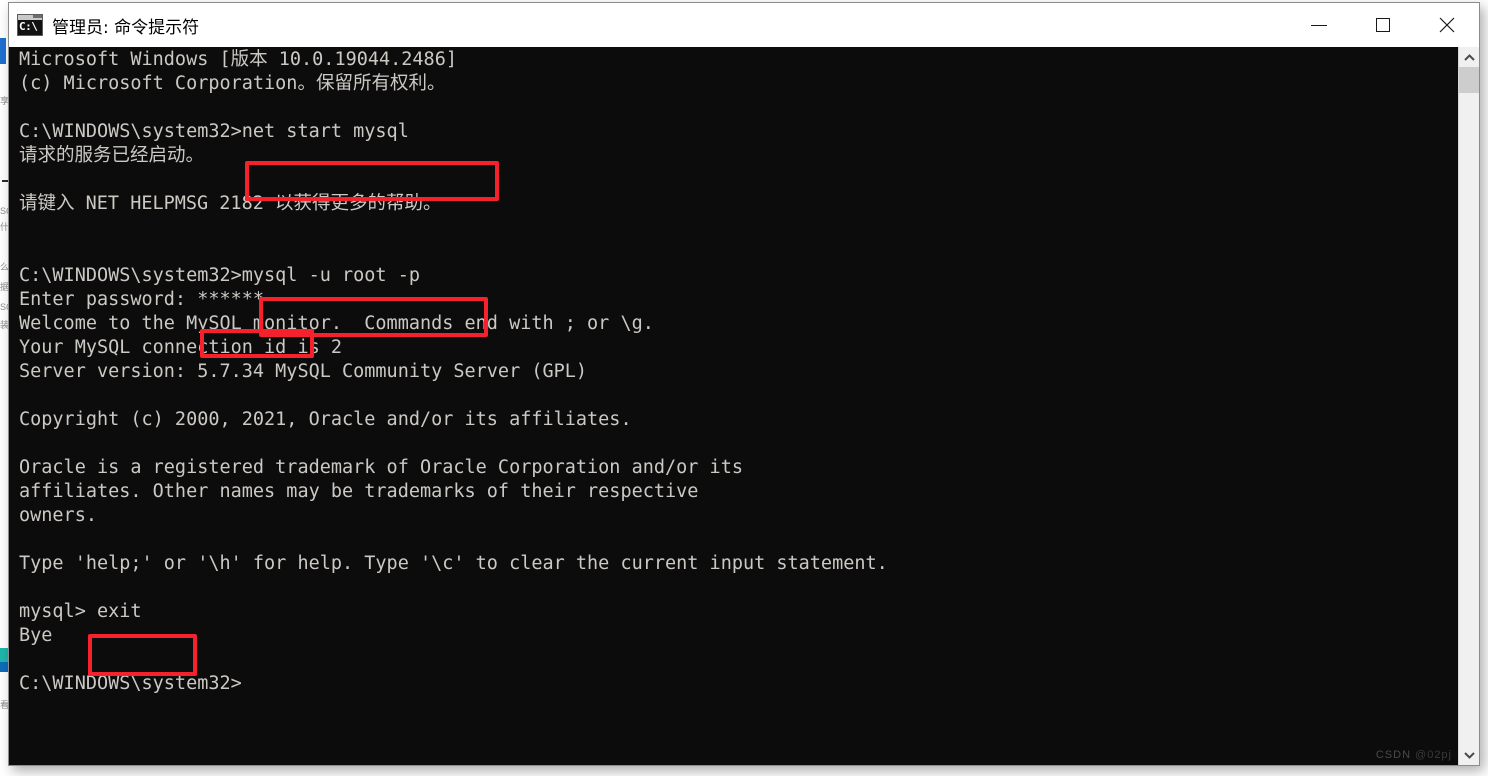  I want to click on cmd-icon-prompt-text: C:\, so click(28, 26).